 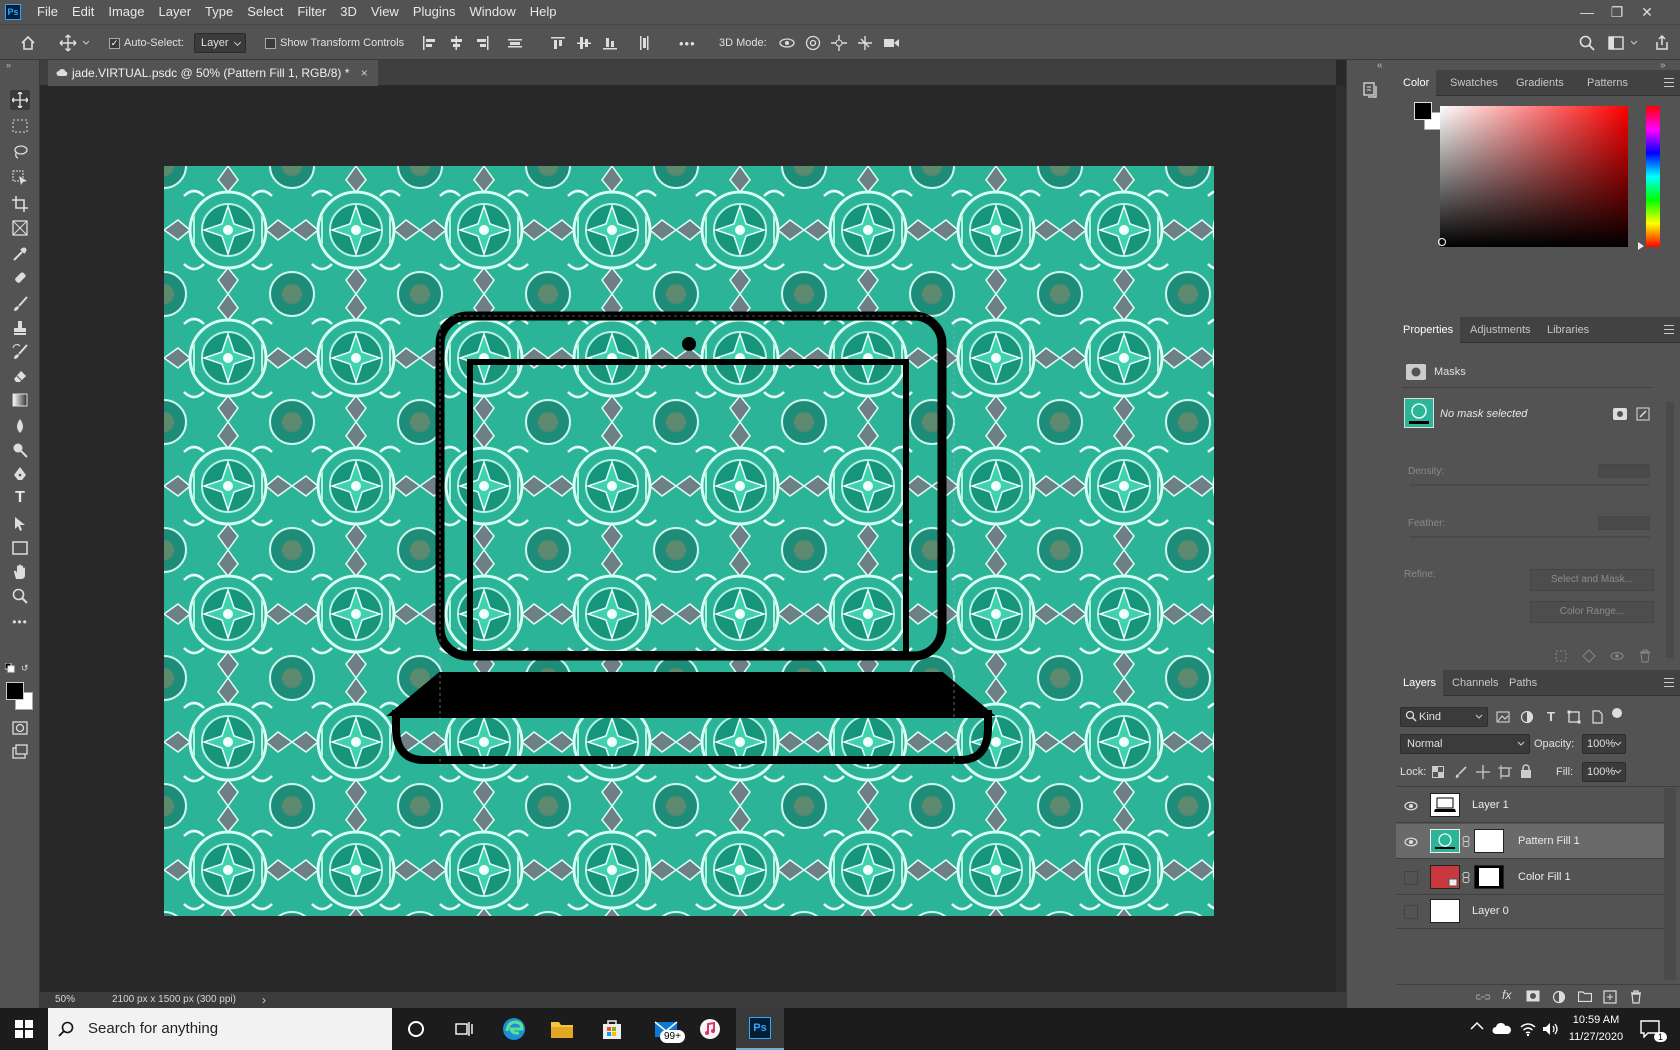 I want to click on auto-select-checkbox: ✓ Auto-Select:, so click(x=146, y=43).